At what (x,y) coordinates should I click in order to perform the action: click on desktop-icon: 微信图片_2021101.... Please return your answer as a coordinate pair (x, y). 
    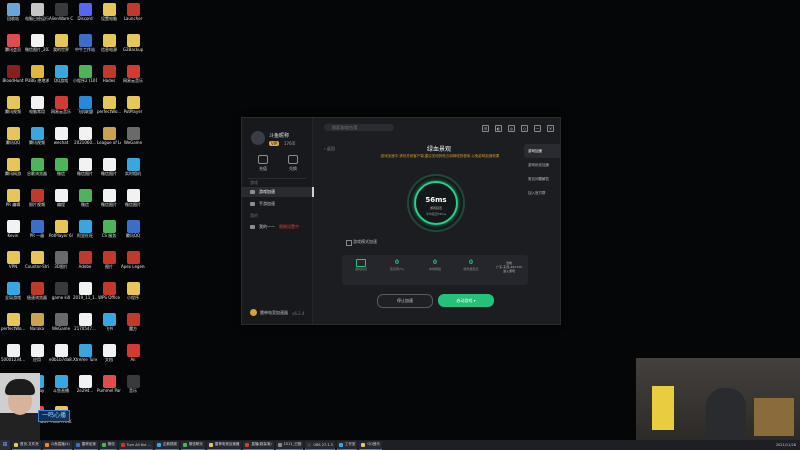
    Looking at the image, I should click on (37, 43).